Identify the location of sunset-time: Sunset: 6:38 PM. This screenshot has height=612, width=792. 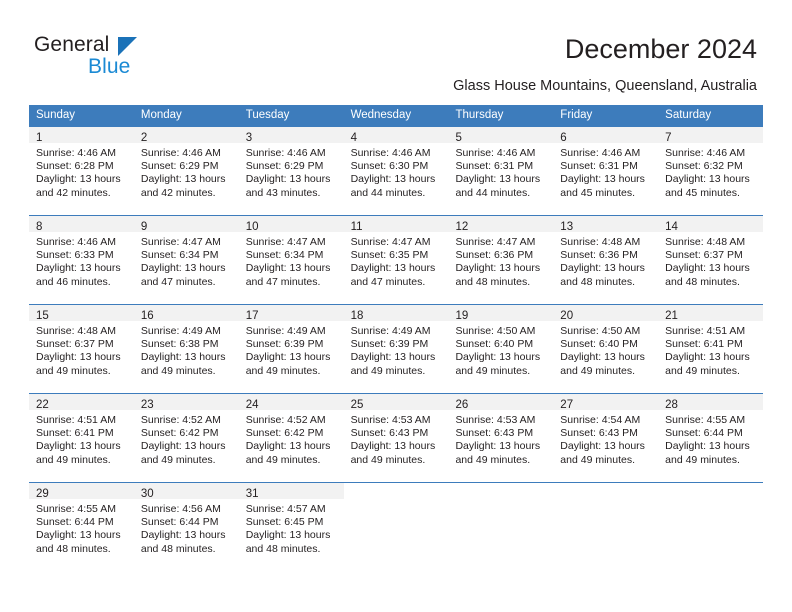
(179, 344).